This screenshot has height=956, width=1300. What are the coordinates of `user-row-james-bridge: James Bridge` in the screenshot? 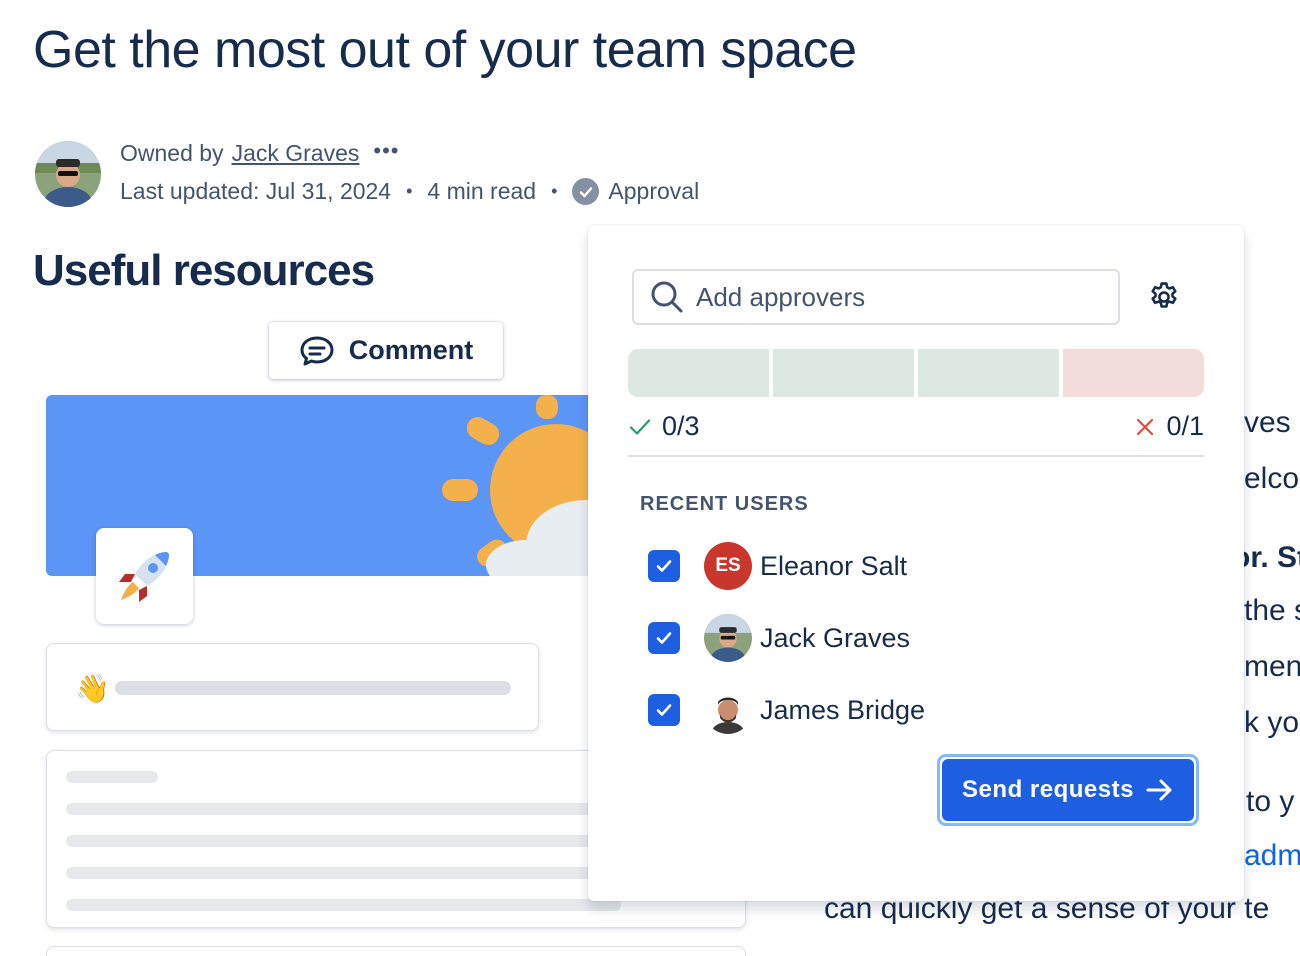 It's located at (786, 710).